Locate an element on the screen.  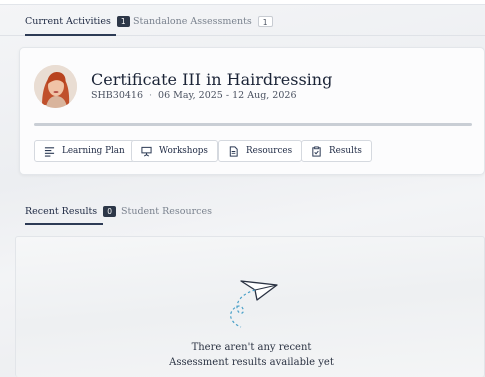
workshops-button: Workshops is located at coordinates (174, 151).